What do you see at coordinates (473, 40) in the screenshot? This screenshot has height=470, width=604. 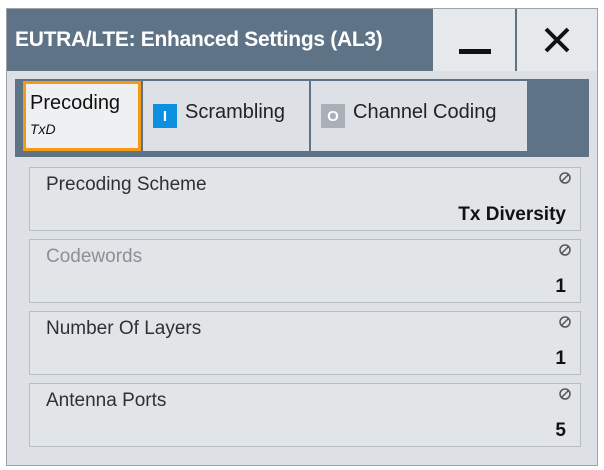 I see `minimize-button` at bounding box center [473, 40].